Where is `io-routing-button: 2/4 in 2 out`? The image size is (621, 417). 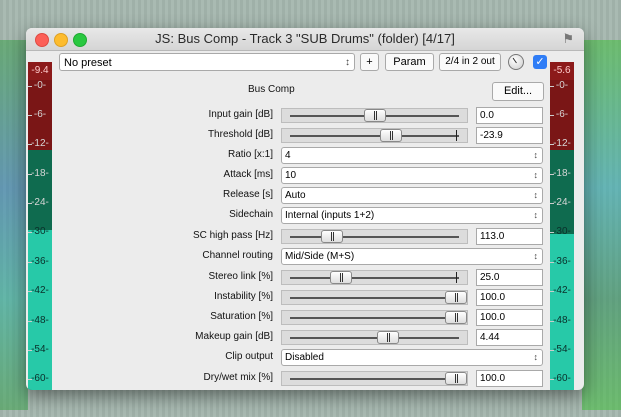 io-routing-button: 2/4 in 2 out is located at coordinates (470, 62).